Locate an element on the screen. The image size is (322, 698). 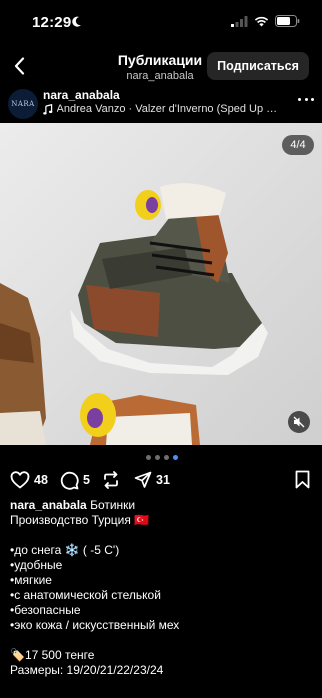
repost-button is located at coordinates (111, 480).